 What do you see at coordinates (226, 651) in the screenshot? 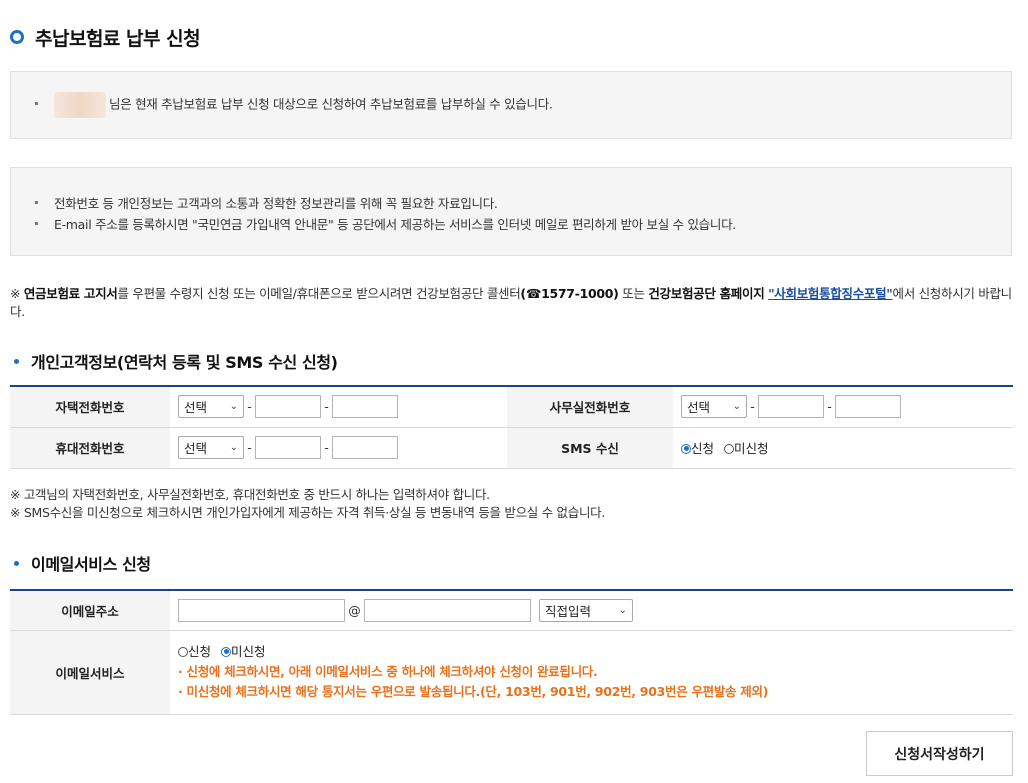
I see `email-service-decline-radio` at bounding box center [226, 651].